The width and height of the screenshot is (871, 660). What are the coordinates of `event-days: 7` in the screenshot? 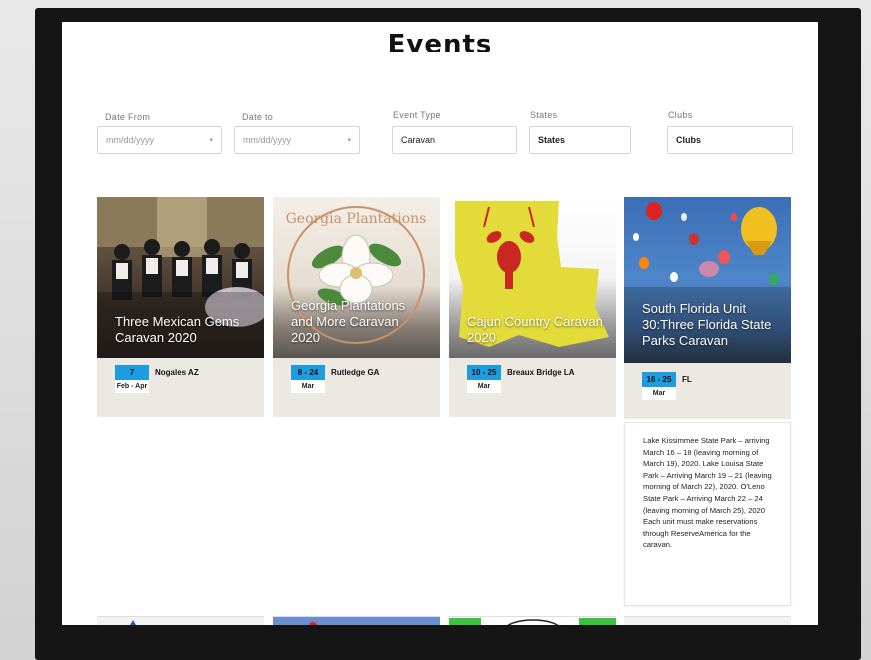 It's located at (132, 372).